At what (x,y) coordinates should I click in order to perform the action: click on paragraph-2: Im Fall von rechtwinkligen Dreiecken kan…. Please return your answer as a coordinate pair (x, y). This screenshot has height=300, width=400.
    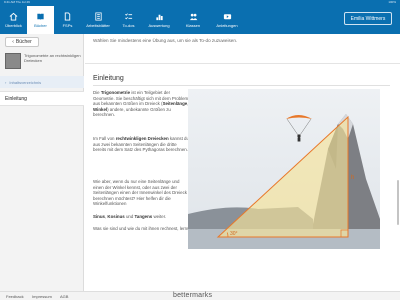
    Looking at the image, I should click on (141, 144).